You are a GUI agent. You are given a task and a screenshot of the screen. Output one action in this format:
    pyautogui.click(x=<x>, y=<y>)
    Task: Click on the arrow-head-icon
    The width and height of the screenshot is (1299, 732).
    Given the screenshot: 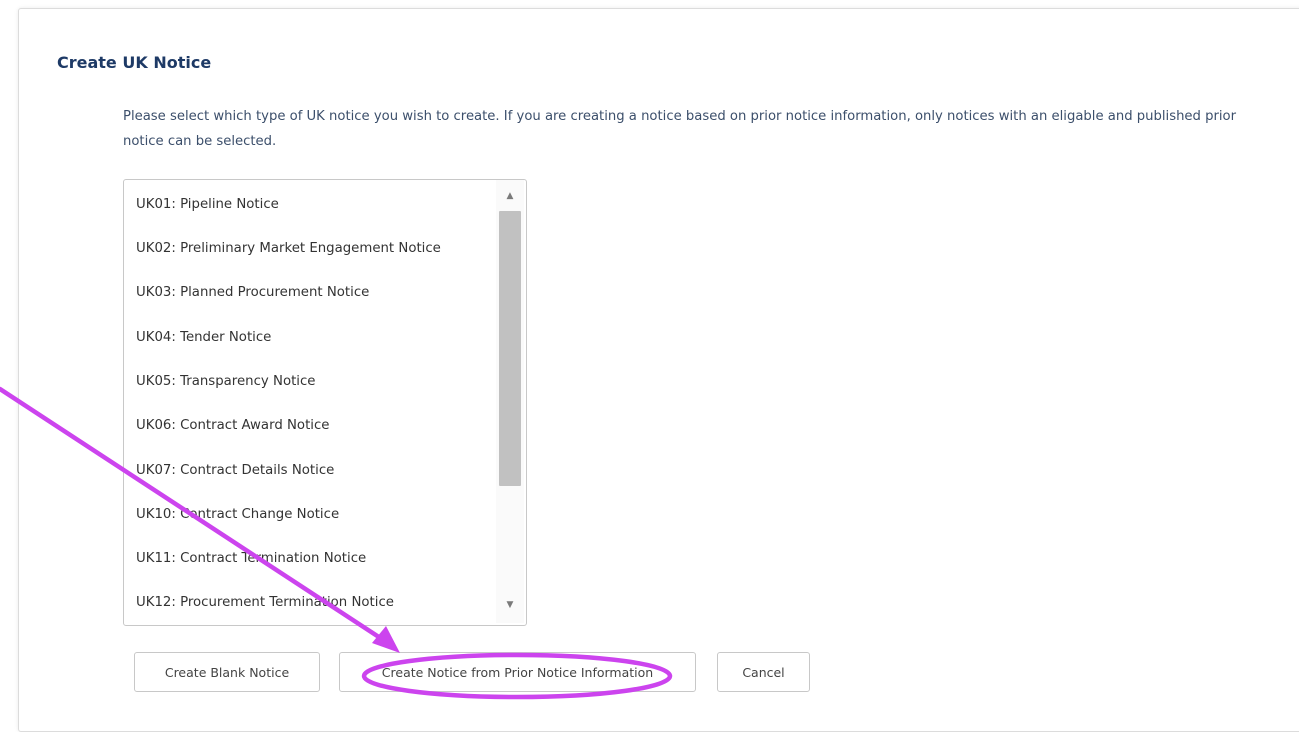 What is the action you would take?
    pyautogui.click(x=386, y=639)
    